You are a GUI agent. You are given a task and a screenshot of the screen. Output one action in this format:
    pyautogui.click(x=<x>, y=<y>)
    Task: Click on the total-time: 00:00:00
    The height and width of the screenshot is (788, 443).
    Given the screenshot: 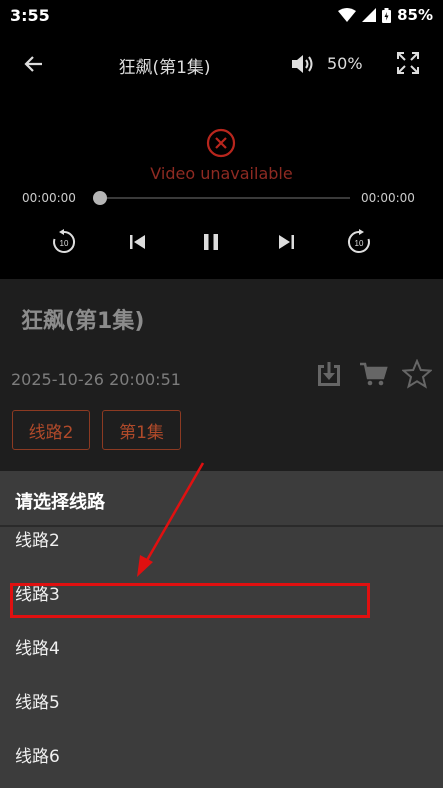 What is the action you would take?
    pyautogui.click(x=388, y=198)
    